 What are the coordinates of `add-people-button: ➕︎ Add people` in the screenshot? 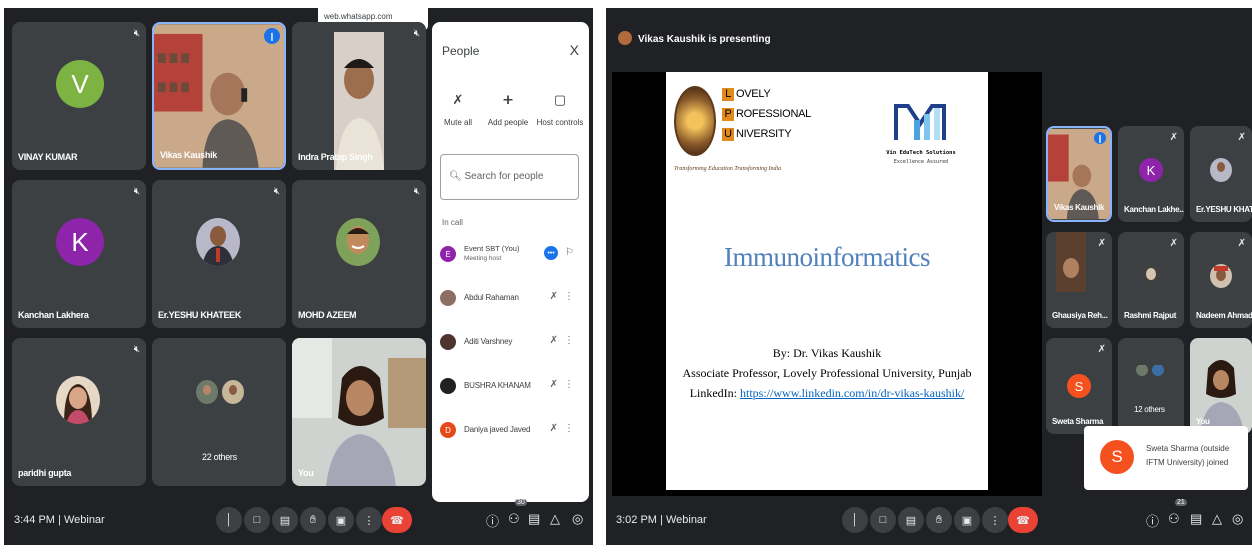 It's located at (508, 109).